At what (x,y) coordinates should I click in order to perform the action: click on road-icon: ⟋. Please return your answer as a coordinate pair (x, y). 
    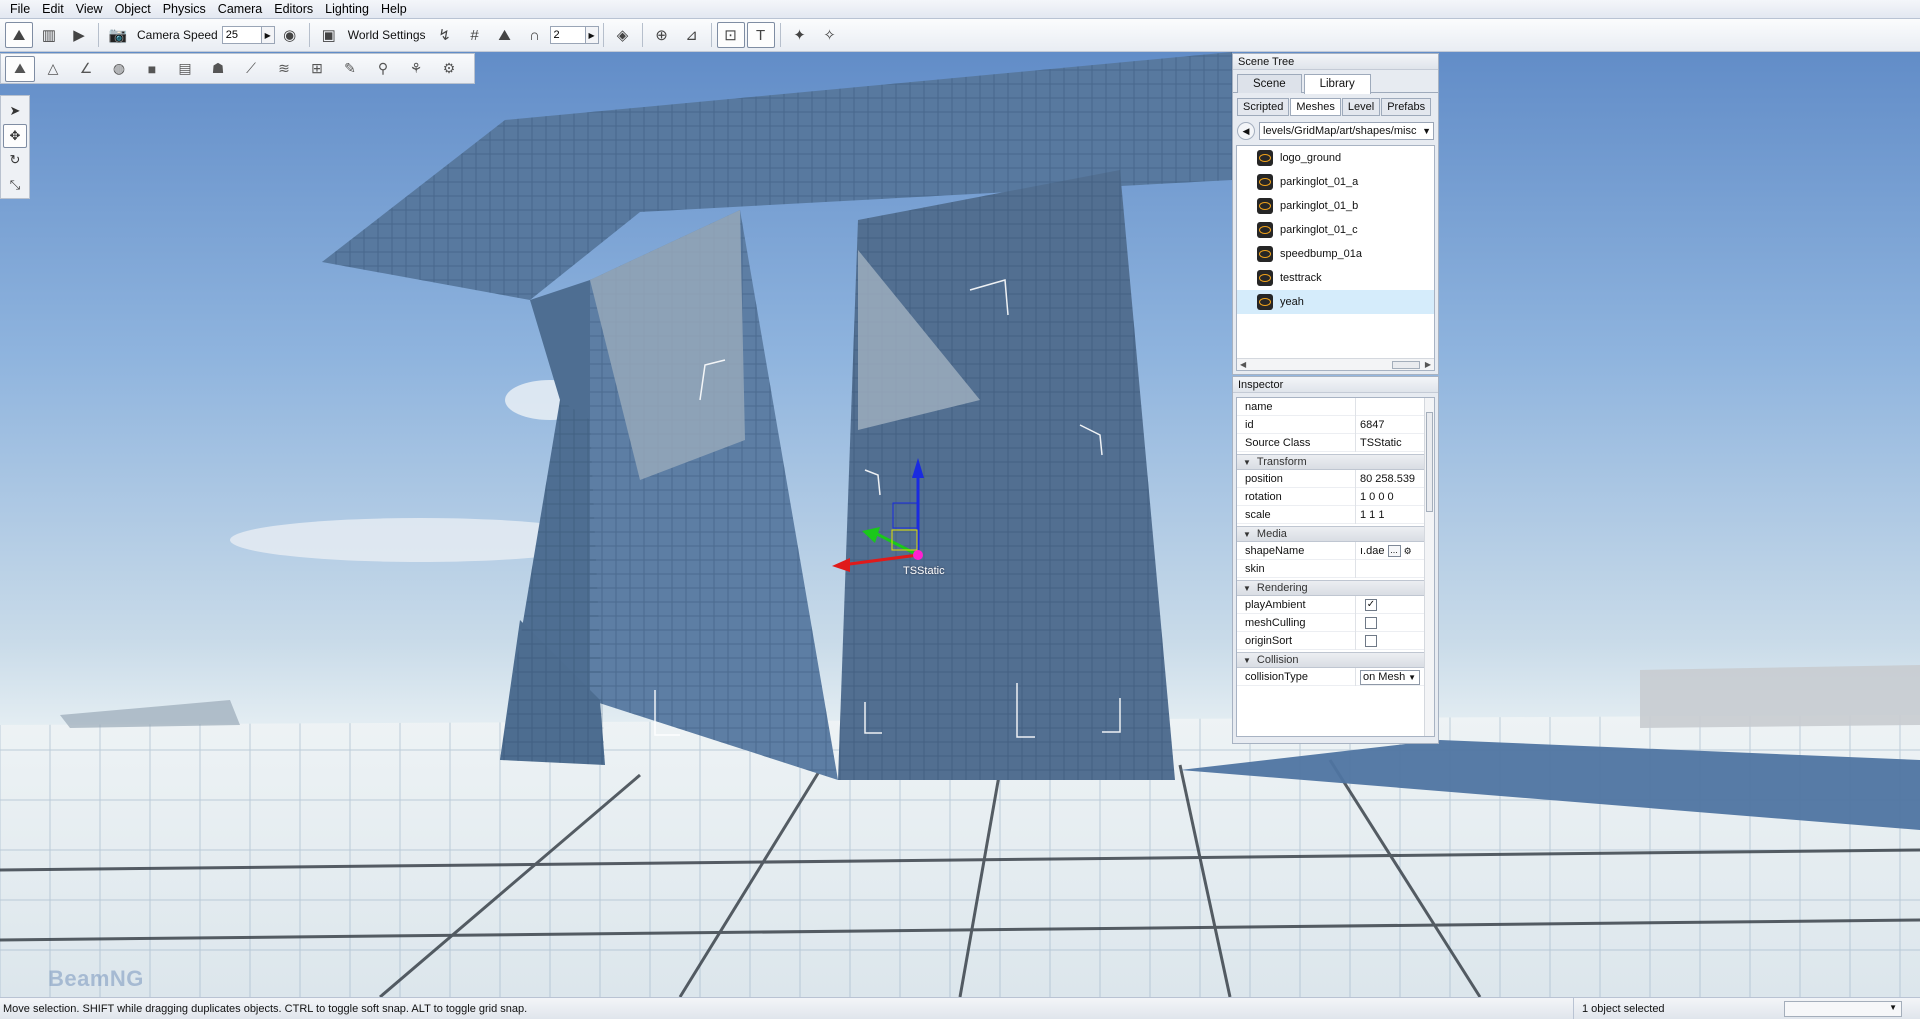
    Looking at the image, I should click on (251, 69).